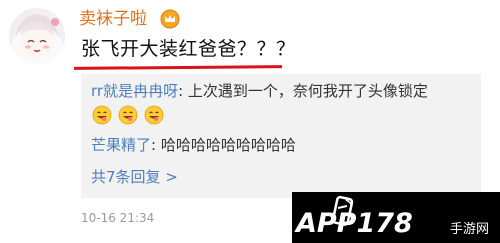 The width and height of the screenshot is (500, 243). What do you see at coordinates (121, 145) in the screenshot?
I see `reply-username: 芒果精了` at bounding box center [121, 145].